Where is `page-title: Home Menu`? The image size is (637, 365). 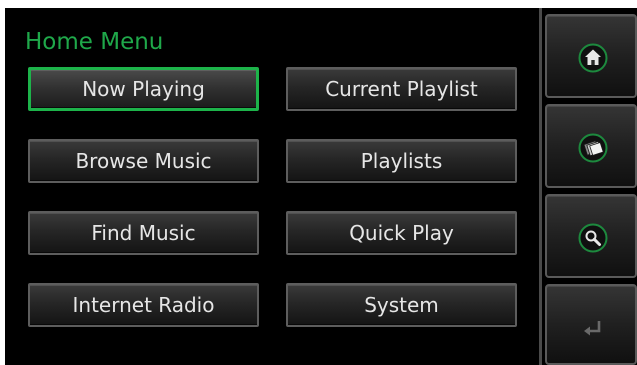 page-title: Home Menu is located at coordinates (94, 42).